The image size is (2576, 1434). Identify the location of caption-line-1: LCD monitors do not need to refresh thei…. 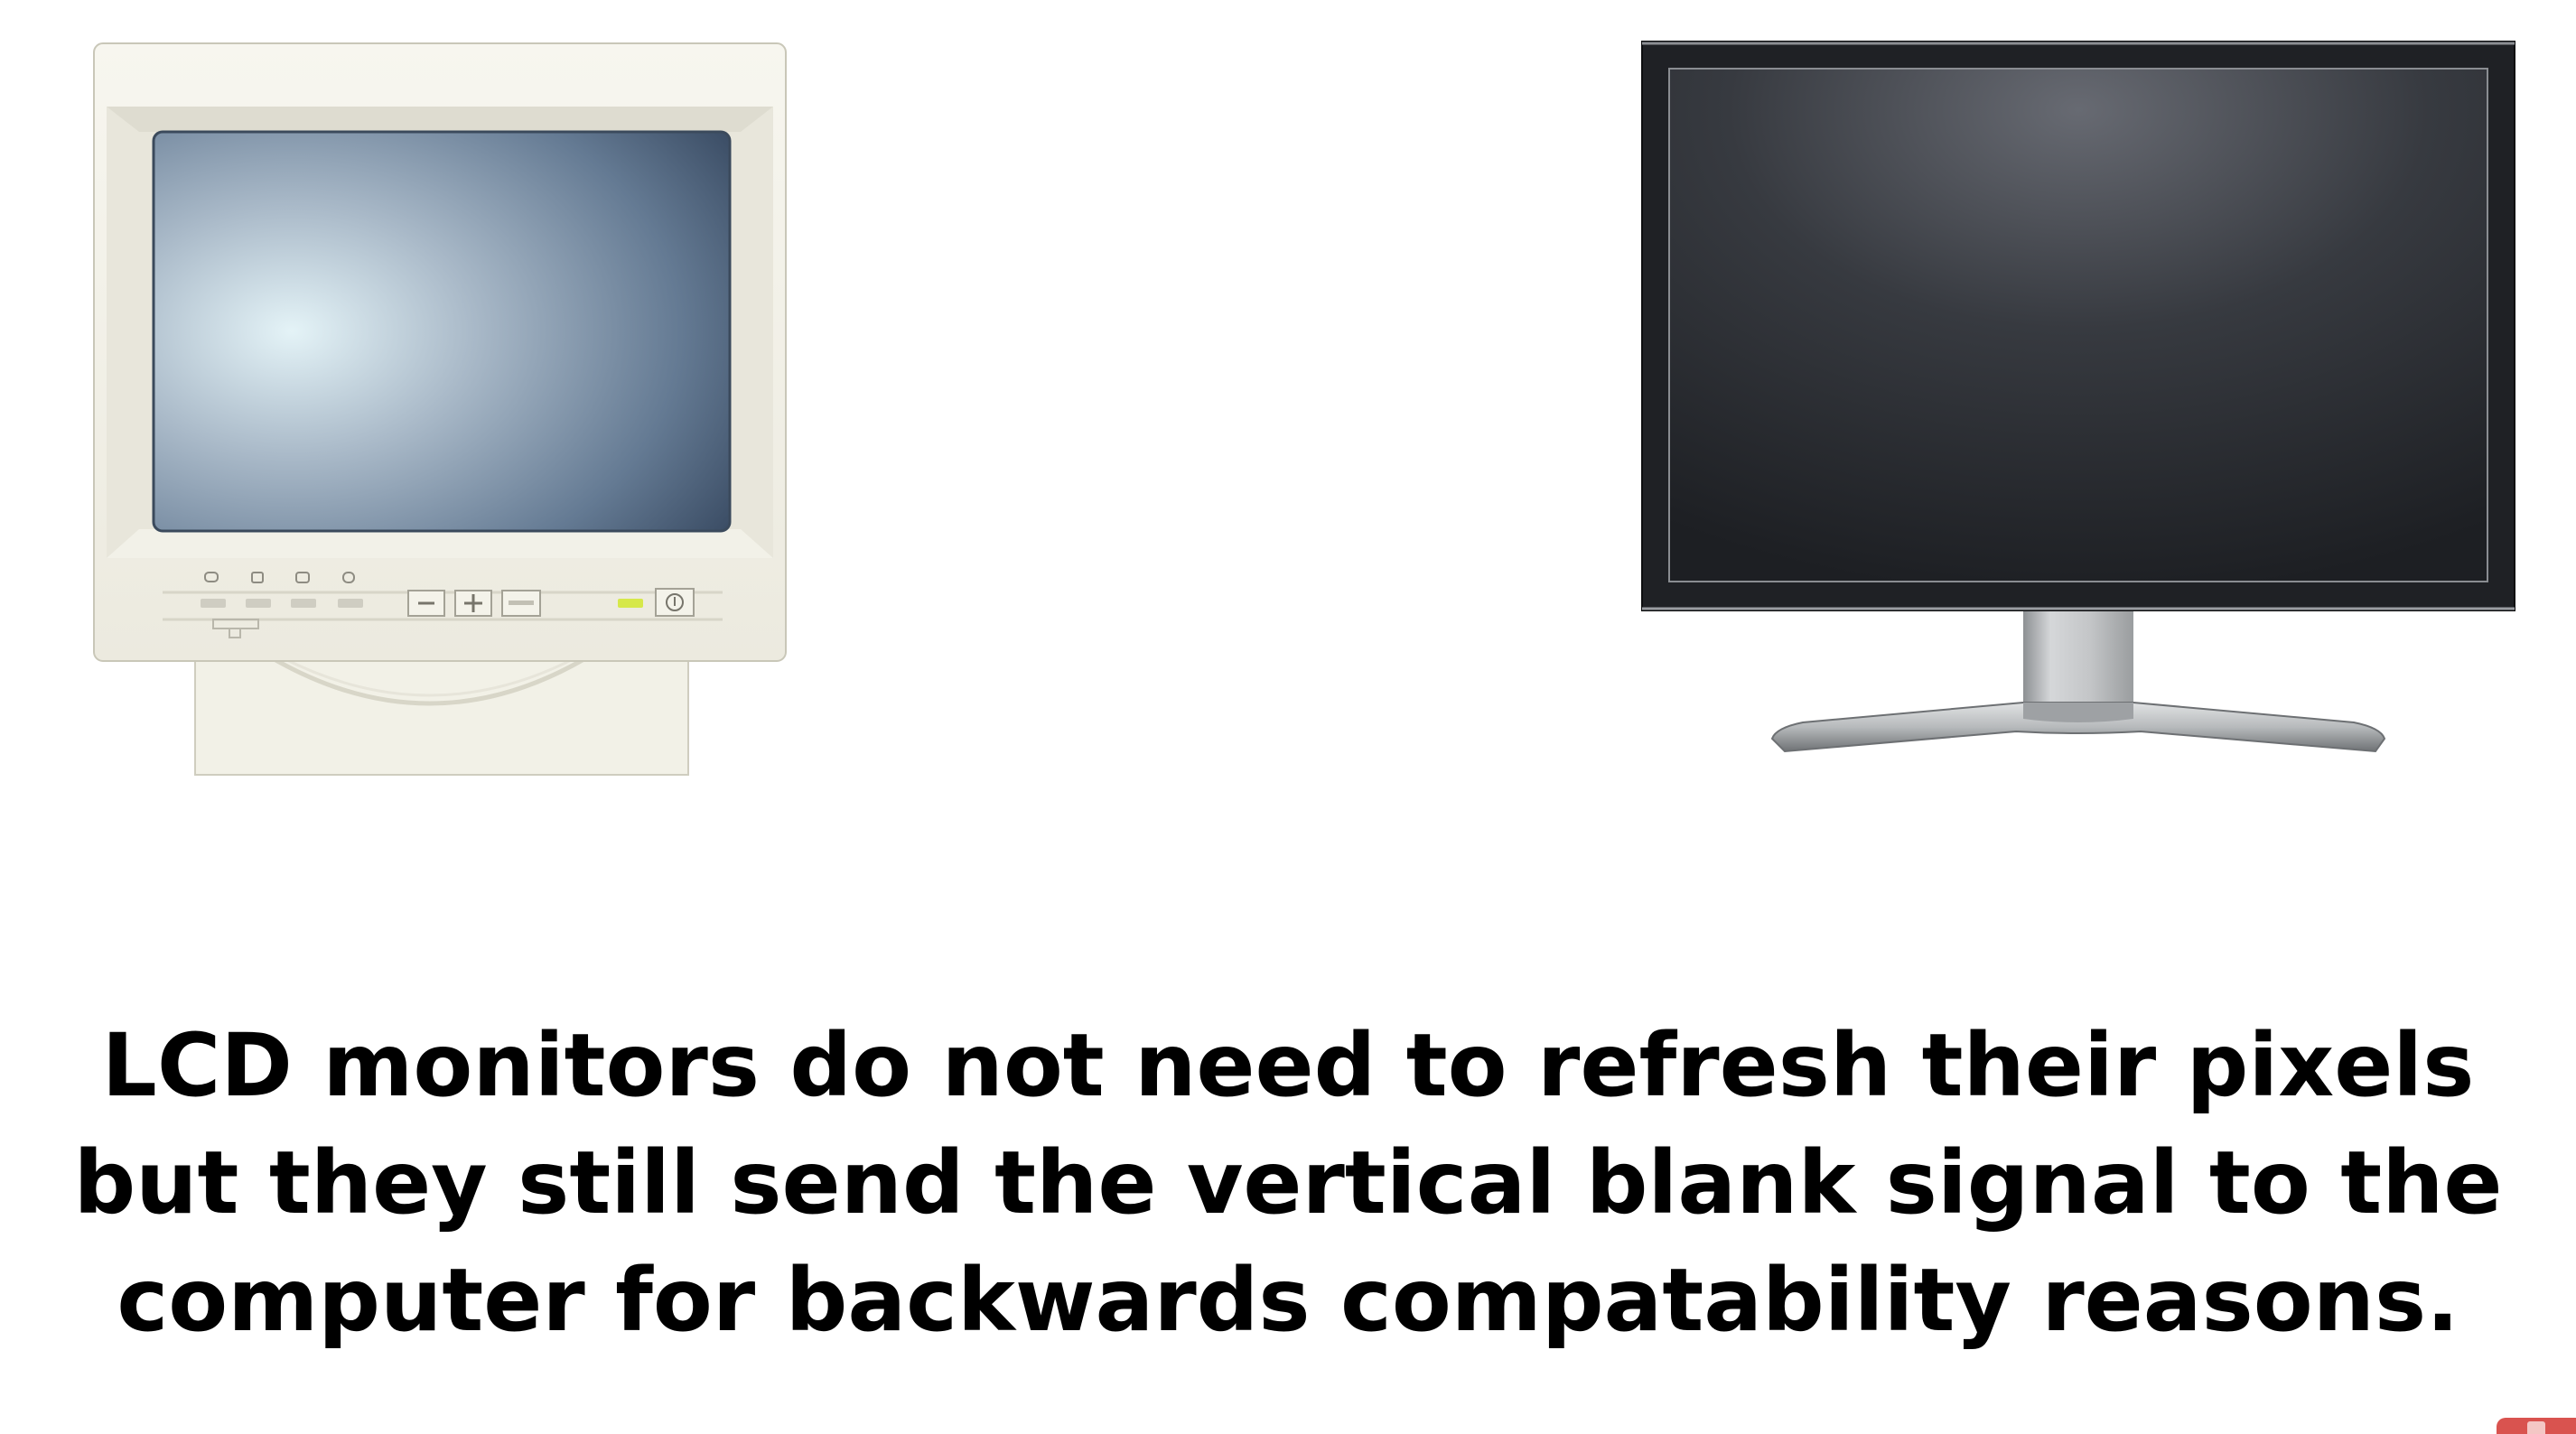
(1288, 1065).